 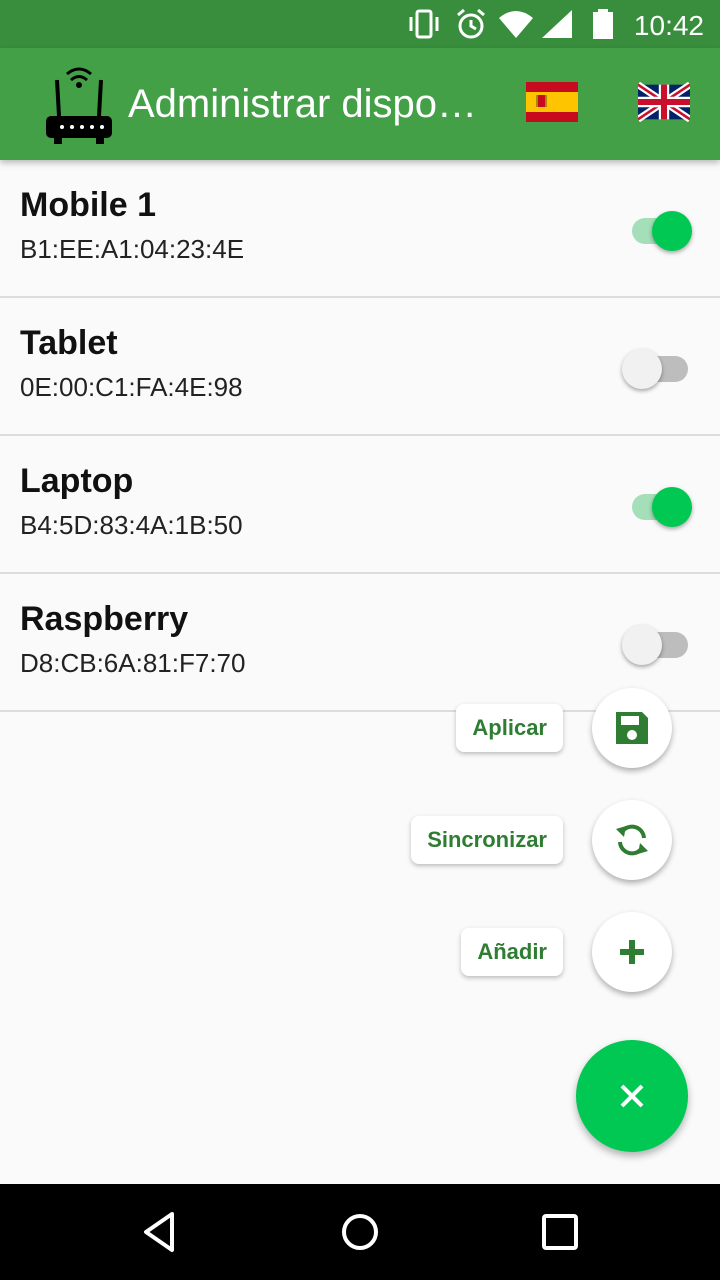 I want to click on close-menu-button, so click(x=632, y=1096).